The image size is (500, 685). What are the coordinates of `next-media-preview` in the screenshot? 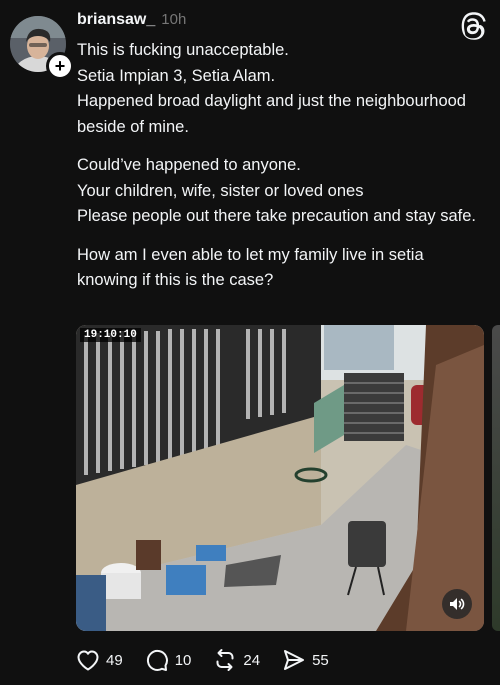 It's located at (496, 478).